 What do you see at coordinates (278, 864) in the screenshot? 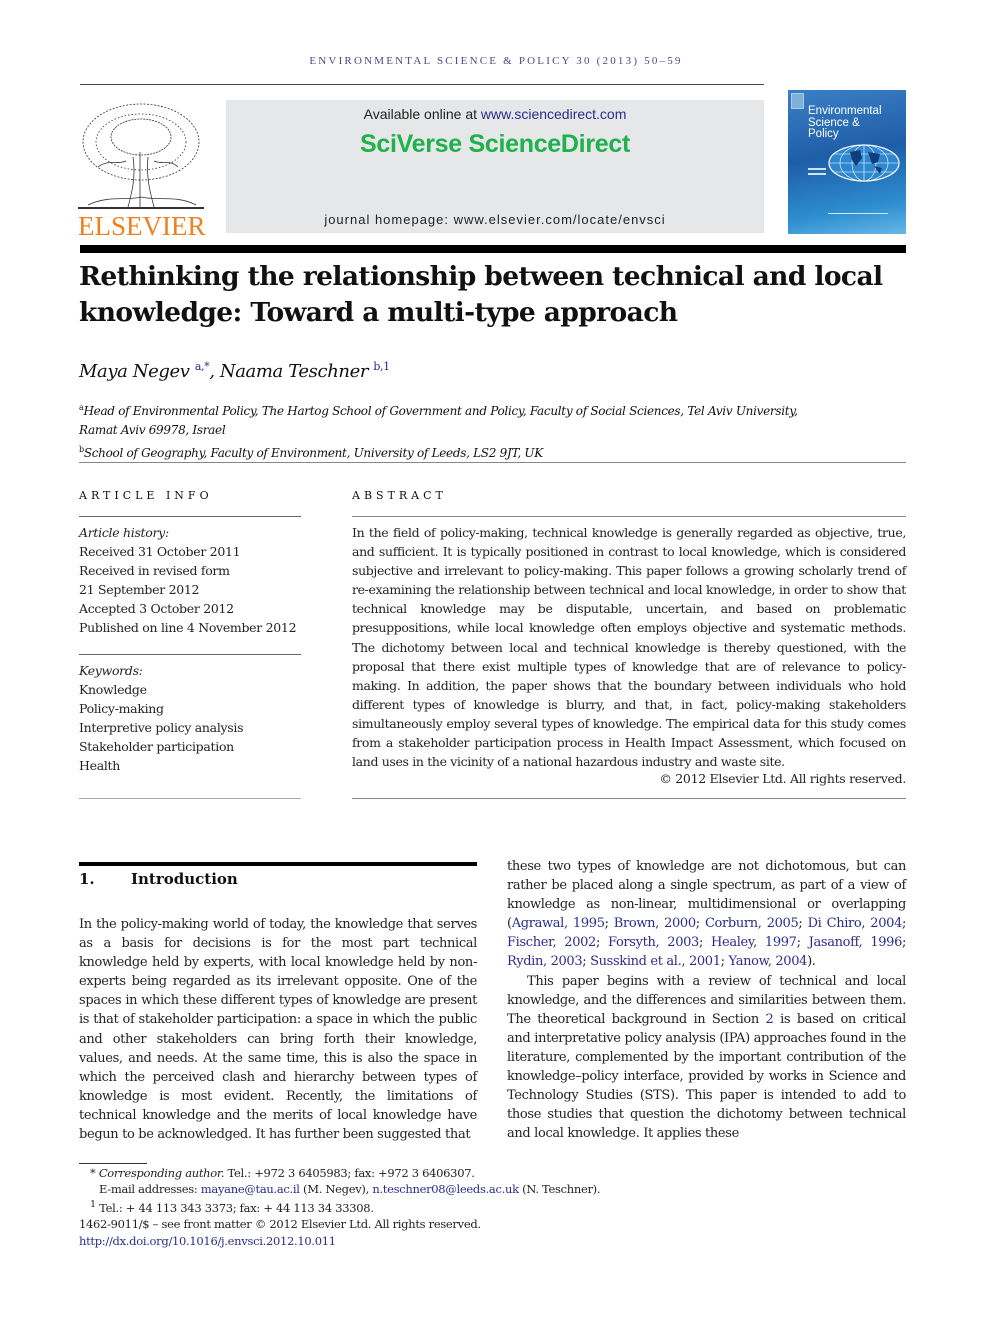
I see `section-rule` at bounding box center [278, 864].